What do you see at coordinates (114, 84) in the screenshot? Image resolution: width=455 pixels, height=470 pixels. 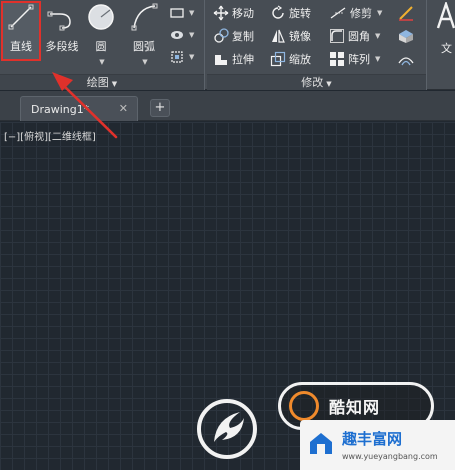 I see `draw-panel-expand-icon: ▼` at bounding box center [114, 84].